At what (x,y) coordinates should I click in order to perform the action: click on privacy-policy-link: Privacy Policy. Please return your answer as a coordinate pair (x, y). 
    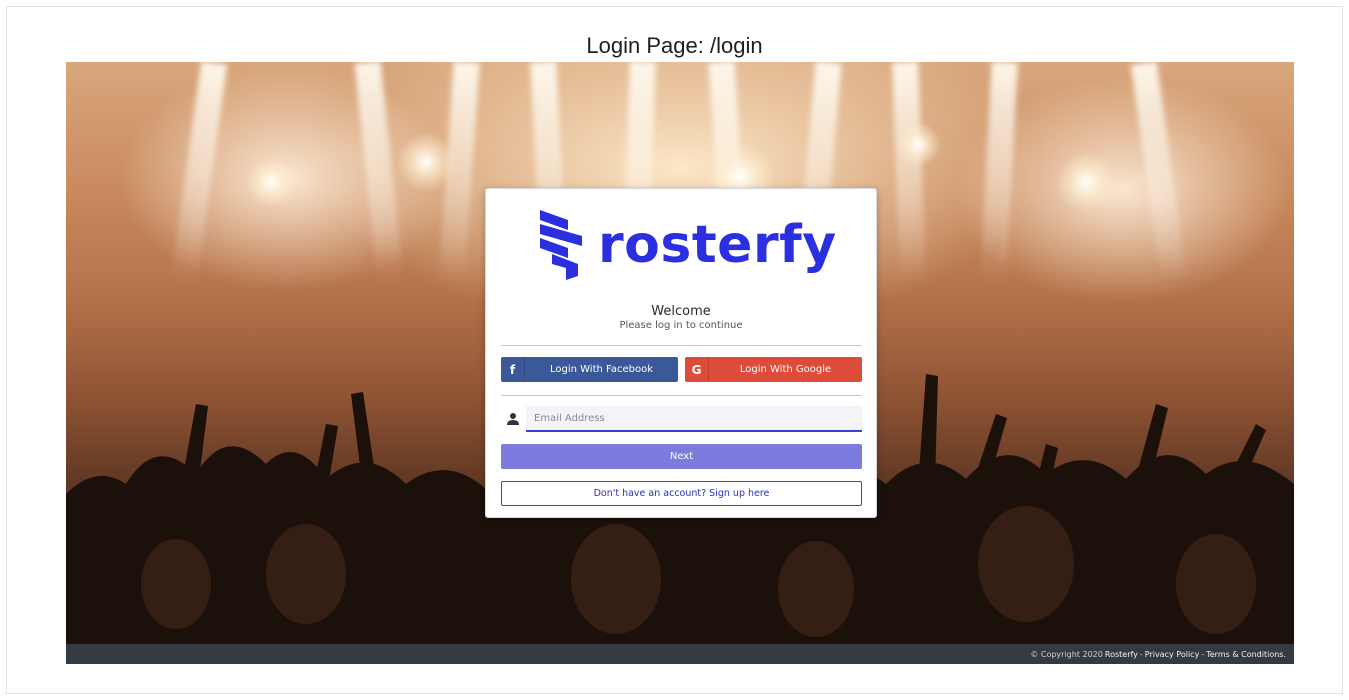
    Looking at the image, I should click on (1172, 654).